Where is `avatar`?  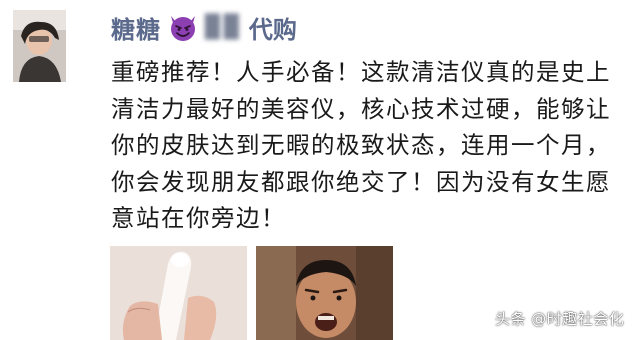 avatar is located at coordinates (39, 46).